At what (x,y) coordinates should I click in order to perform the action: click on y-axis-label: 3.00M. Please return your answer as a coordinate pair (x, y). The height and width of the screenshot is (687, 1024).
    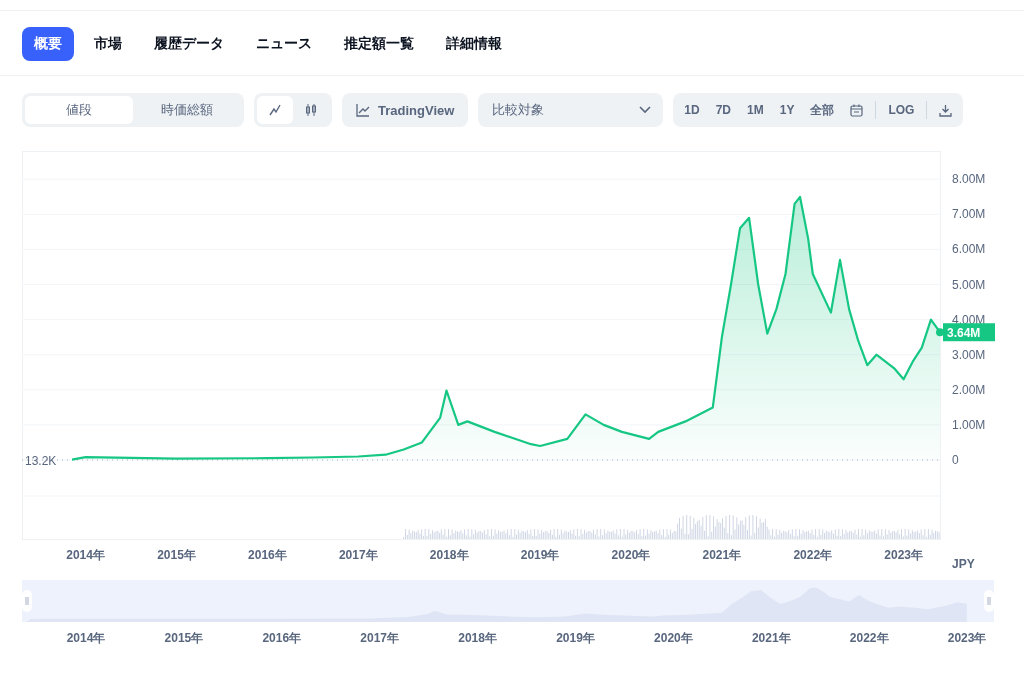
    Looking at the image, I should click on (969, 354).